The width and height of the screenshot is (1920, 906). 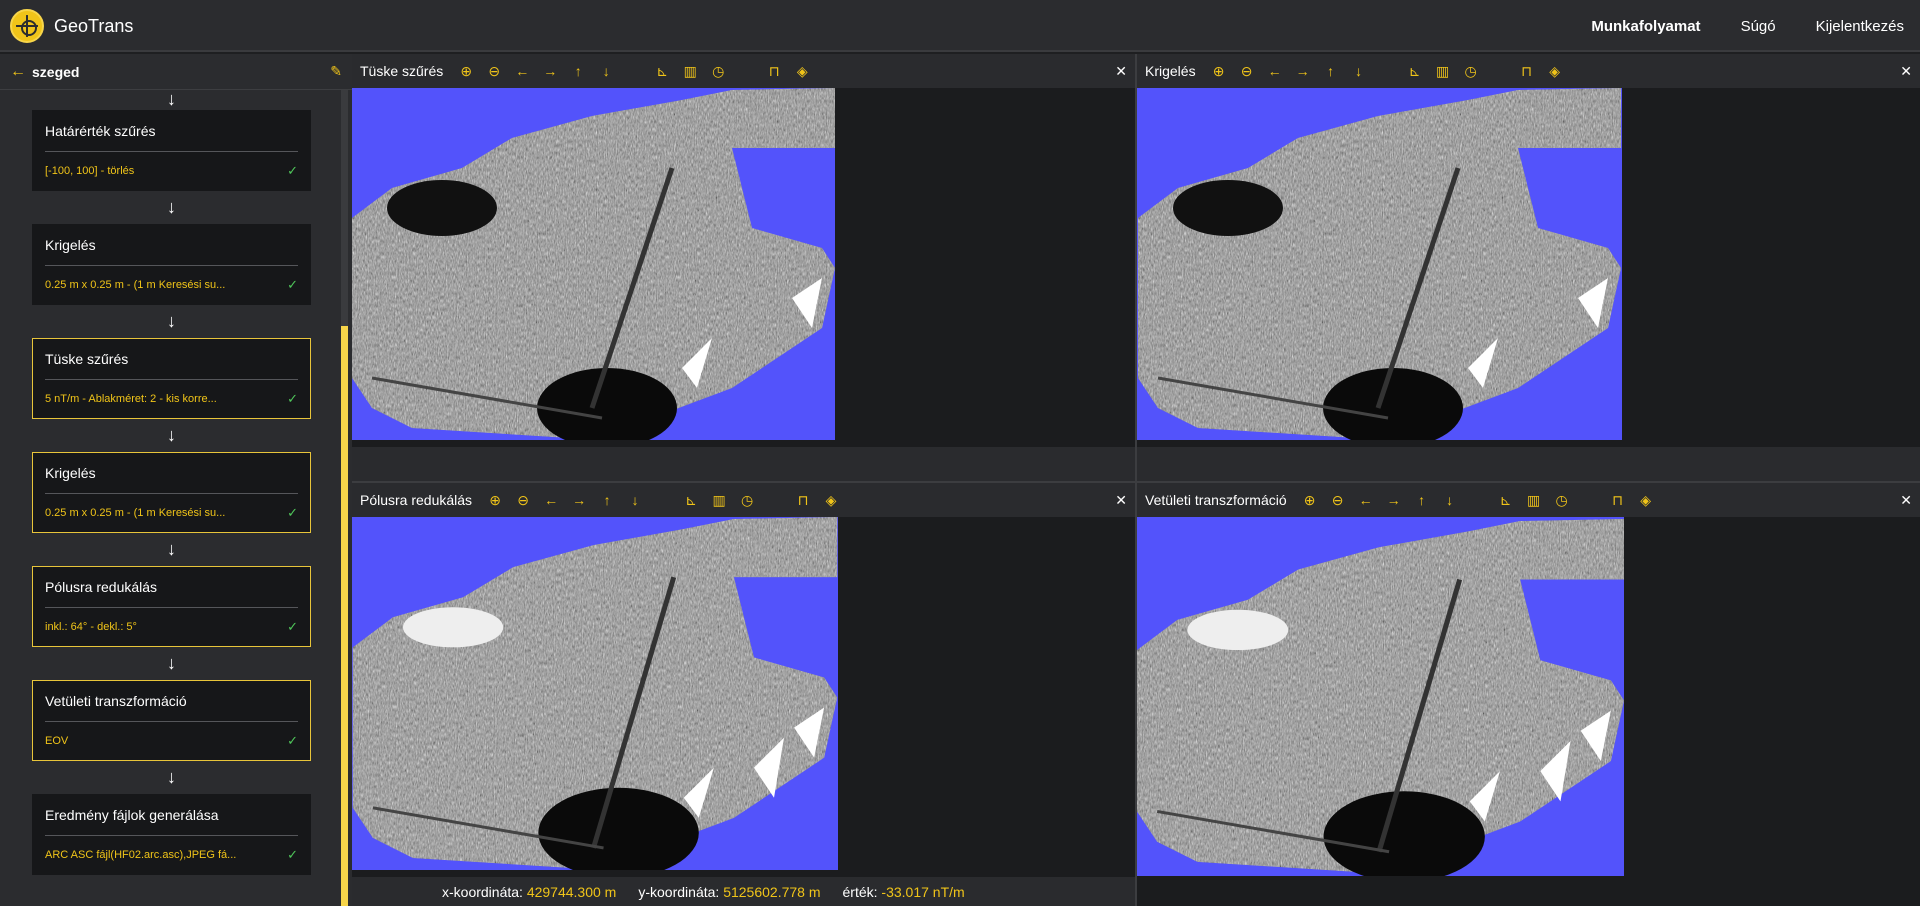 I want to click on panel-header: Tüske szűrés ⊕ ⊖ ← → ↑ ↓ ⊾ ▥ ◷ ⊓ ◈ ✕, so click(x=743, y=71).